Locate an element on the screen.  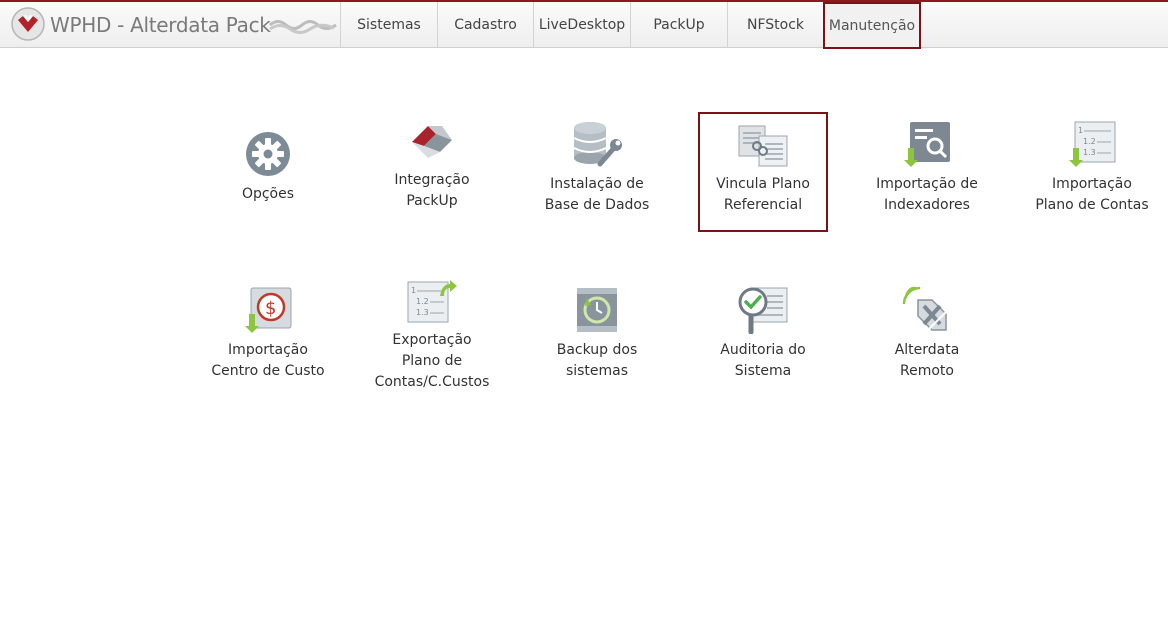
tile-label: Alterdata Remoto is located at coordinates (927, 360).